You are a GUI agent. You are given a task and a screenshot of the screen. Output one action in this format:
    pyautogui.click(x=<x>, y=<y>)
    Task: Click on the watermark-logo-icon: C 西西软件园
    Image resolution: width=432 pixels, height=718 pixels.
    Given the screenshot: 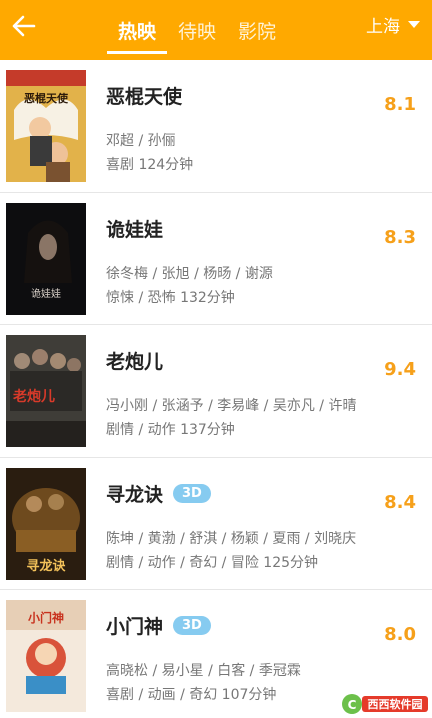 What is the action you would take?
    pyautogui.click(x=385, y=704)
    